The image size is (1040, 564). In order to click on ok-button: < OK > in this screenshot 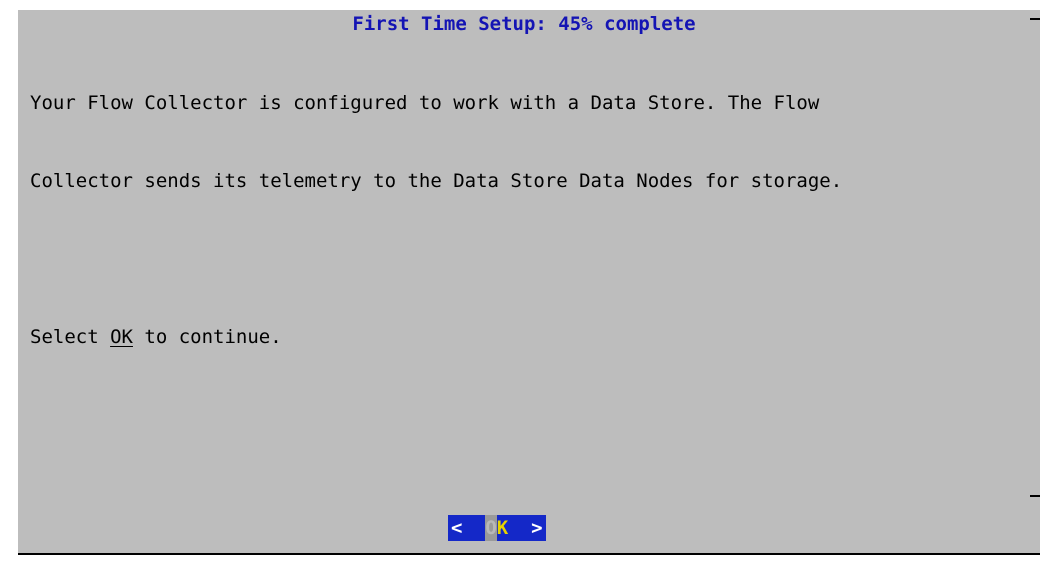, I will do `click(497, 528)`.